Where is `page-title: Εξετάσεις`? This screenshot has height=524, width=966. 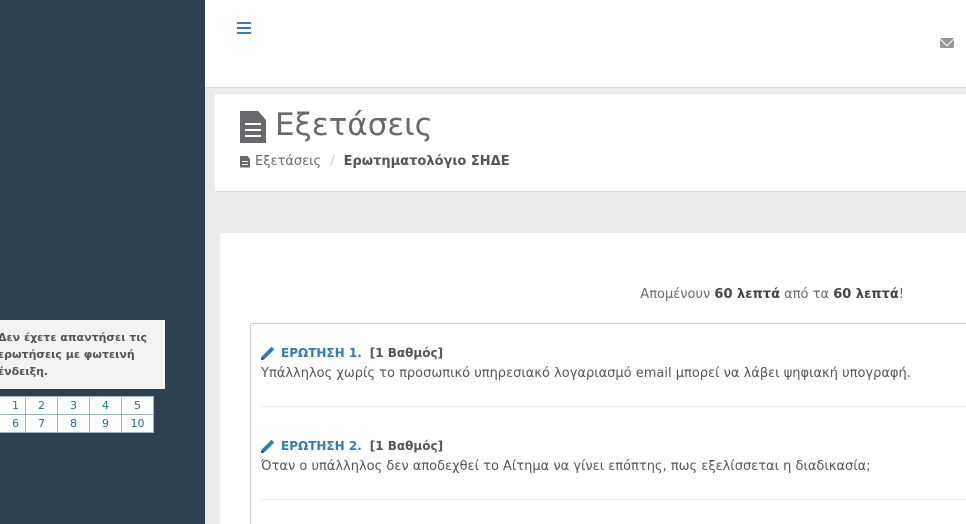 page-title: Εξετάσεις is located at coordinates (354, 125).